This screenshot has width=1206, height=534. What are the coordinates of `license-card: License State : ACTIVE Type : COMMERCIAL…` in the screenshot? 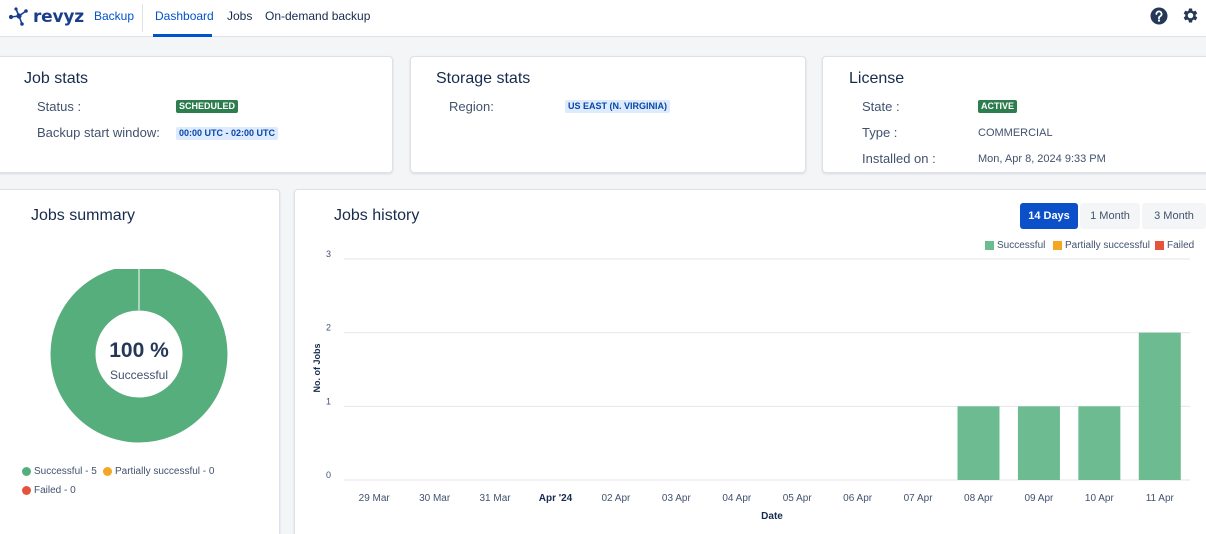 It's located at (1014, 114).